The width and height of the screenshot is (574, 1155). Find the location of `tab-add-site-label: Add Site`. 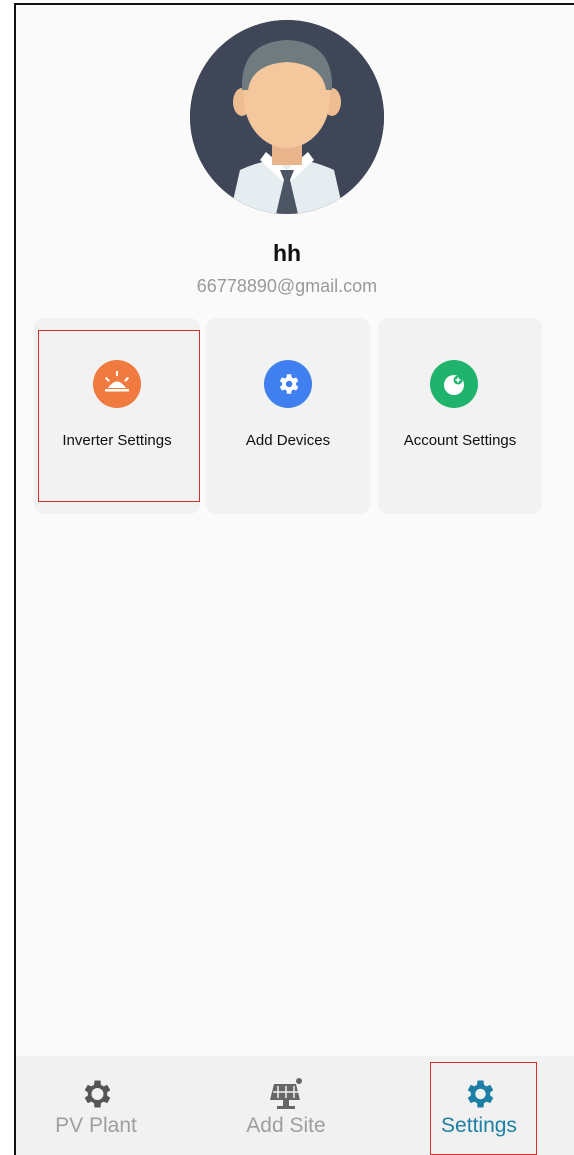

tab-add-site-label: Add Site is located at coordinates (286, 1125).